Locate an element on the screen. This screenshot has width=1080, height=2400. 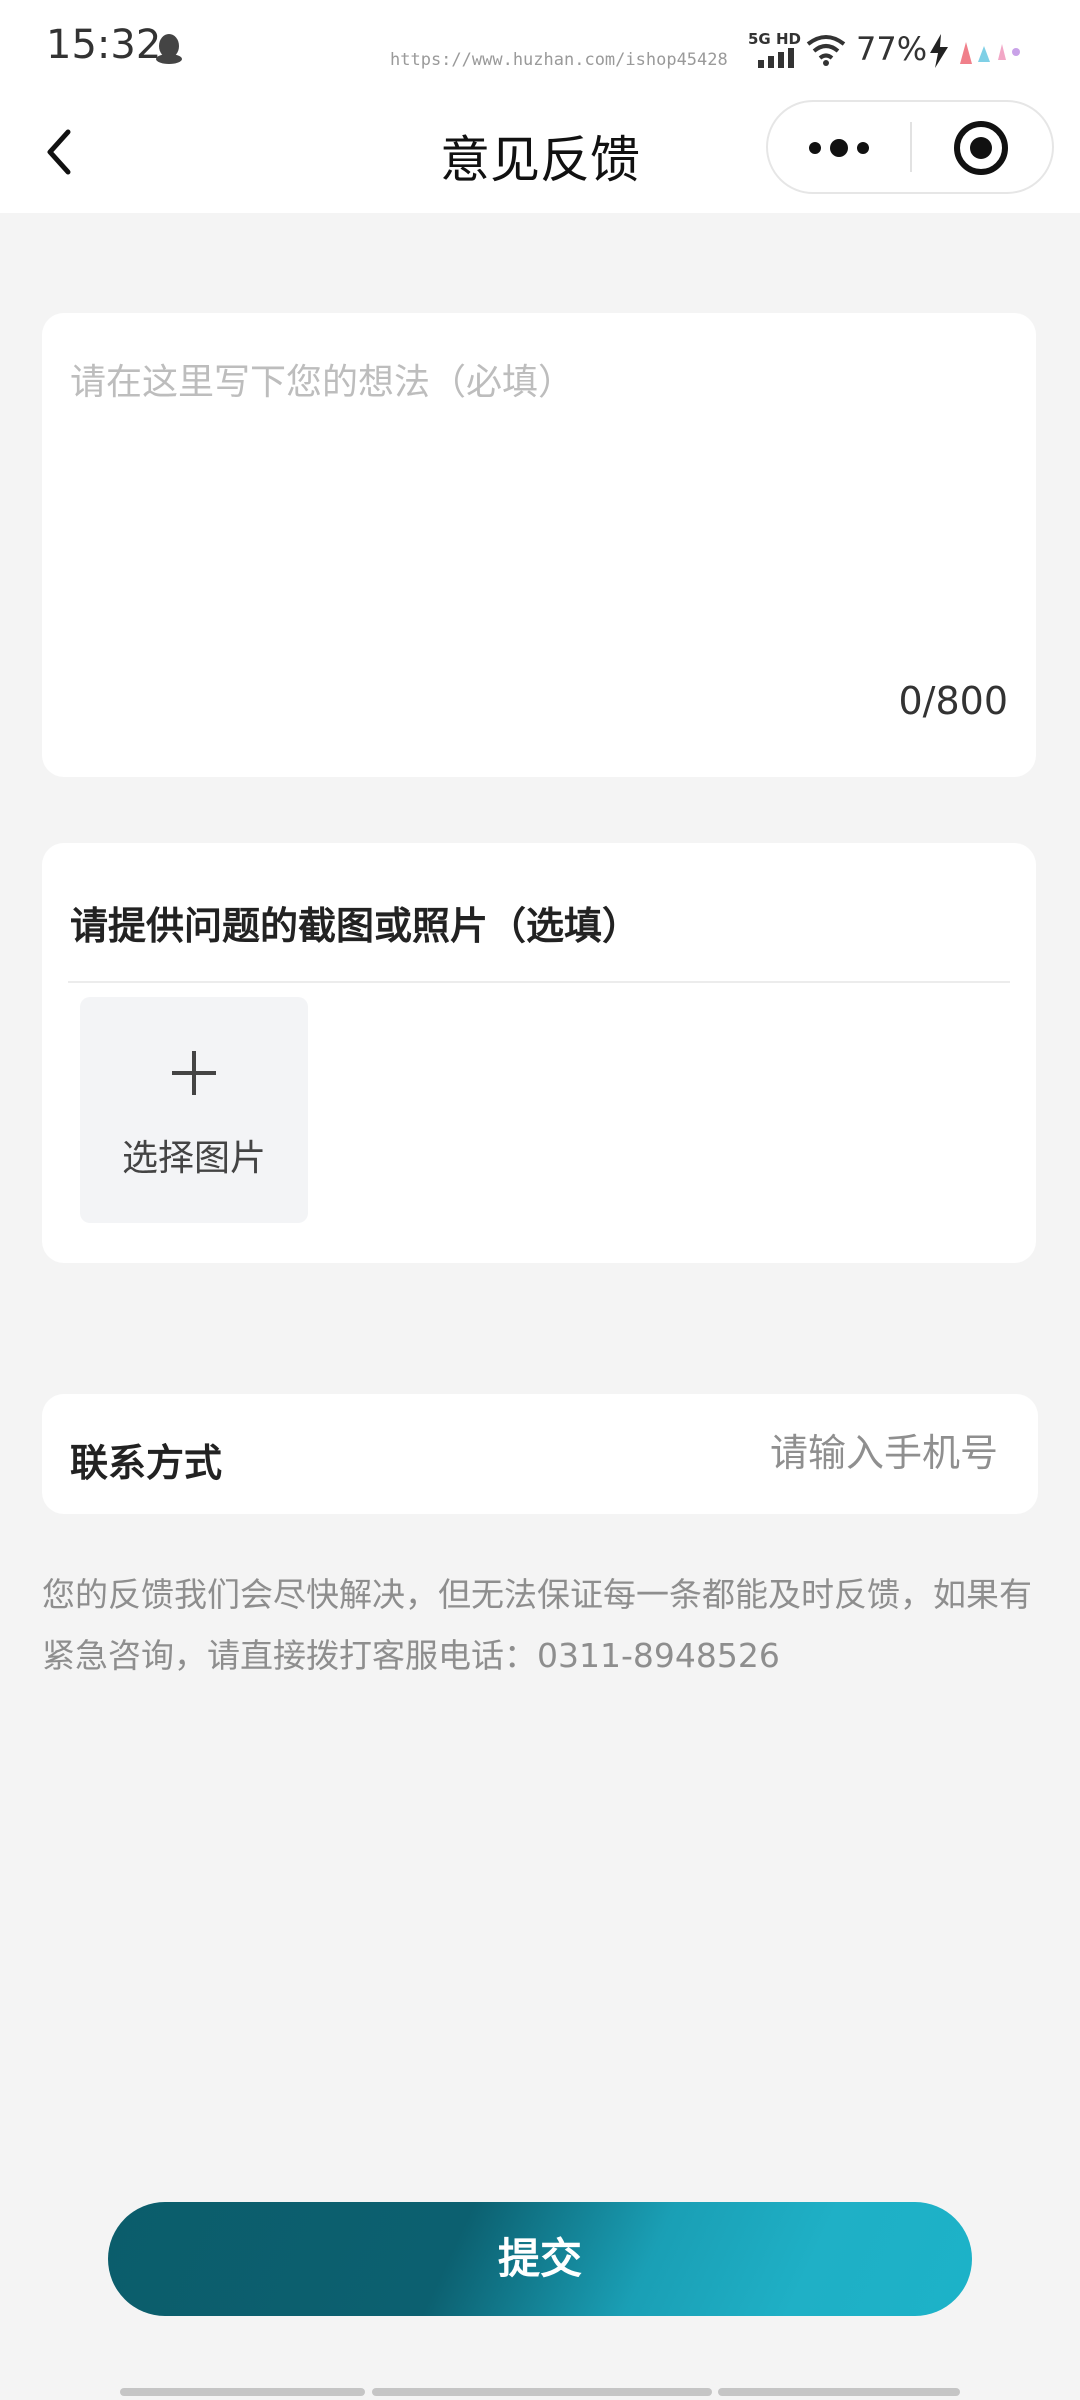
close-miniprogram-button is located at coordinates (983, 147).